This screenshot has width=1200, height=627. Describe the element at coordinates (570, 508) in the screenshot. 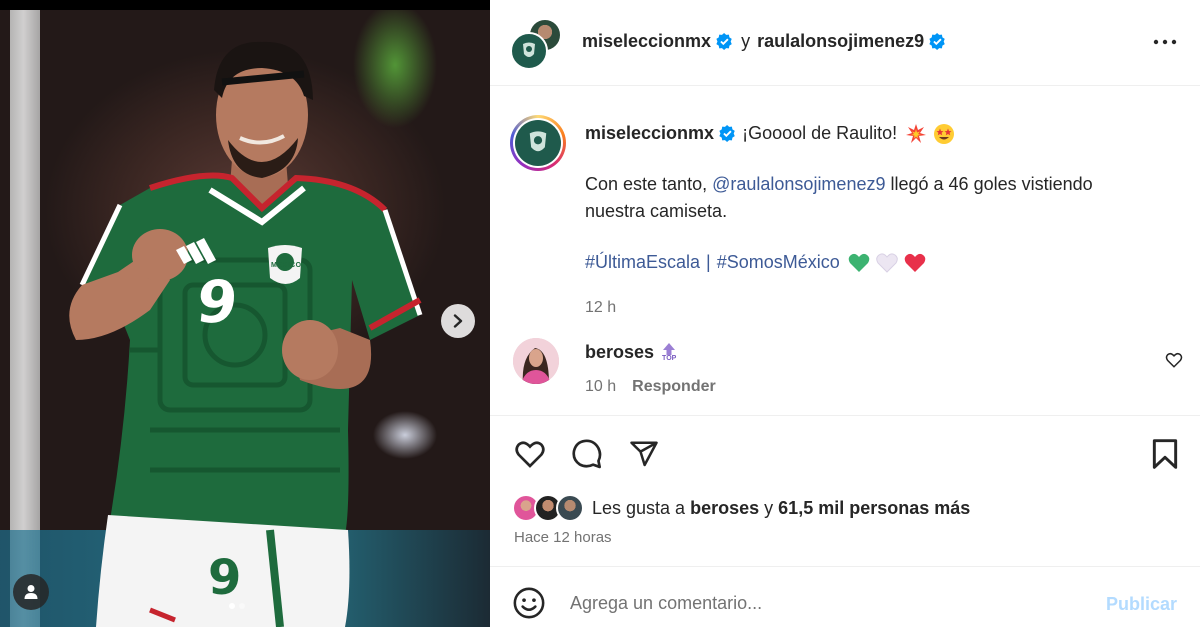

I see `liker-avatar` at that location.